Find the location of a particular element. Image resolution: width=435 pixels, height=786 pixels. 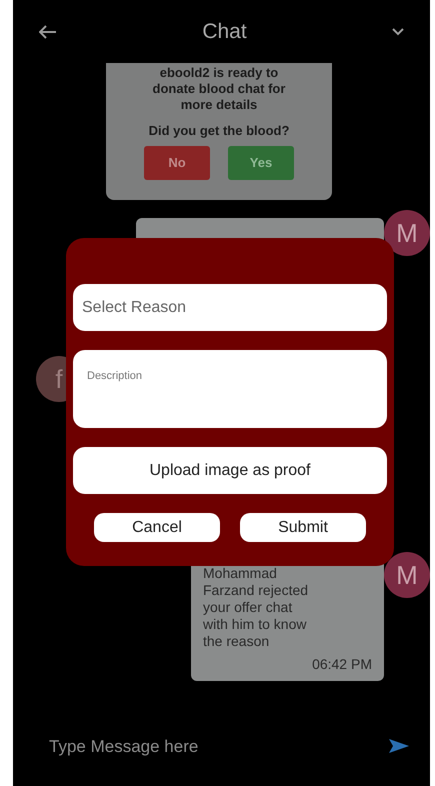

message-time: 06:42 PM is located at coordinates (342, 664).